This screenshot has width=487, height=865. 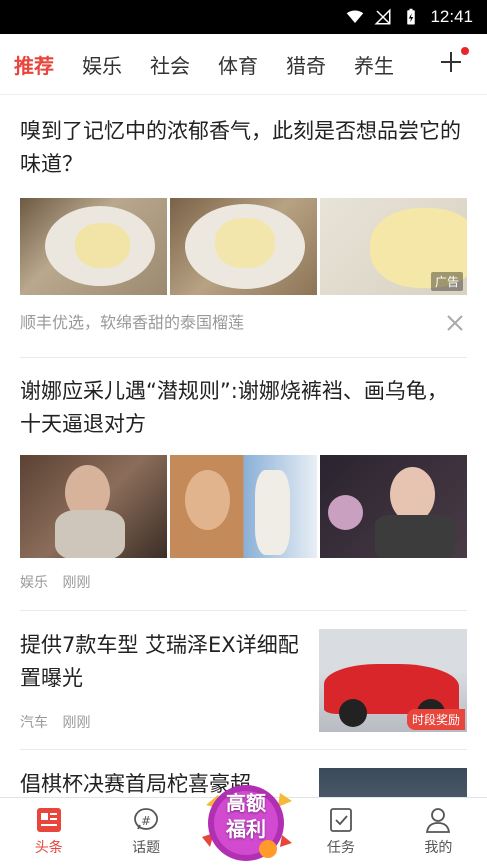 What do you see at coordinates (438, 820) in the screenshot?
I see `user-icon` at bounding box center [438, 820].